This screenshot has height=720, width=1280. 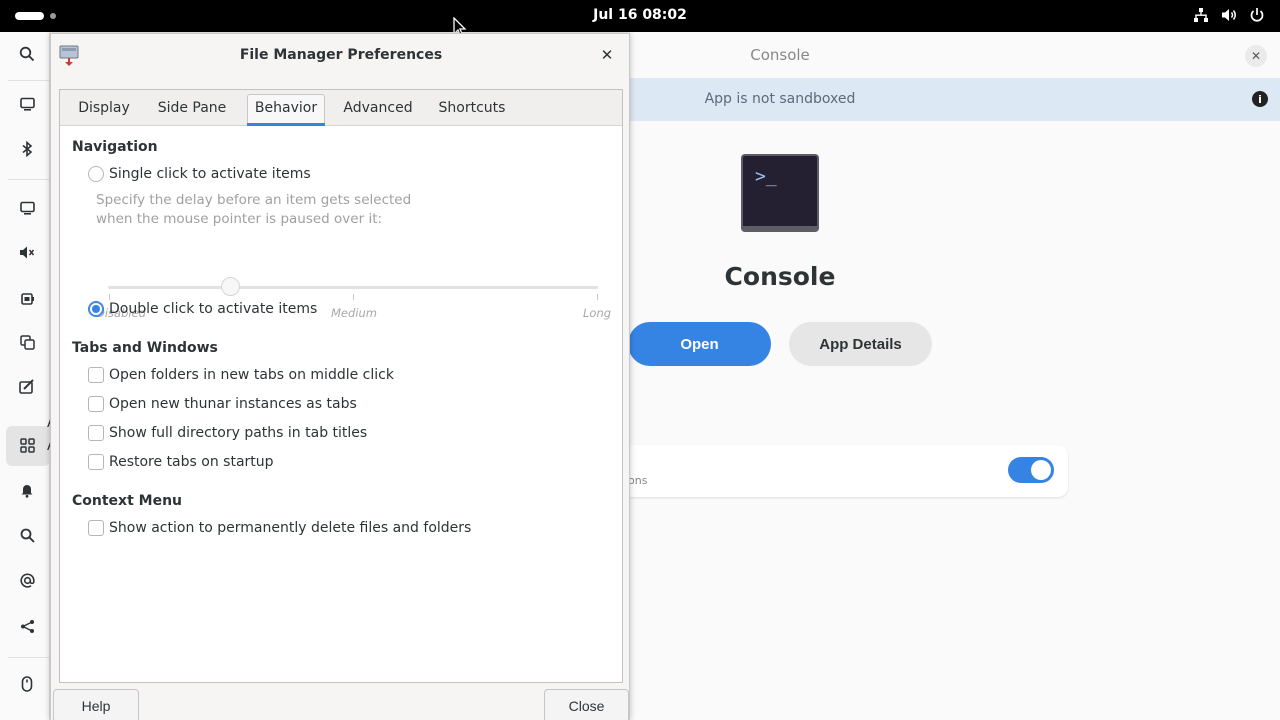 What do you see at coordinates (27, 208) in the screenshot?
I see `displays-icon` at bounding box center [27, 208].